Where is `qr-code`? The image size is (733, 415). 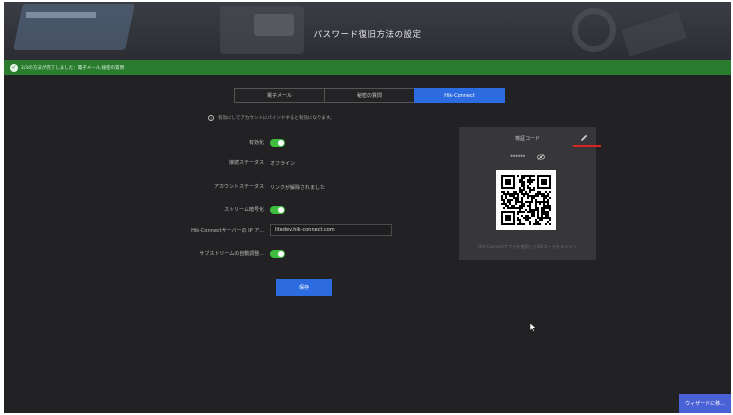
qr-code is located at coordinates (526, 200).